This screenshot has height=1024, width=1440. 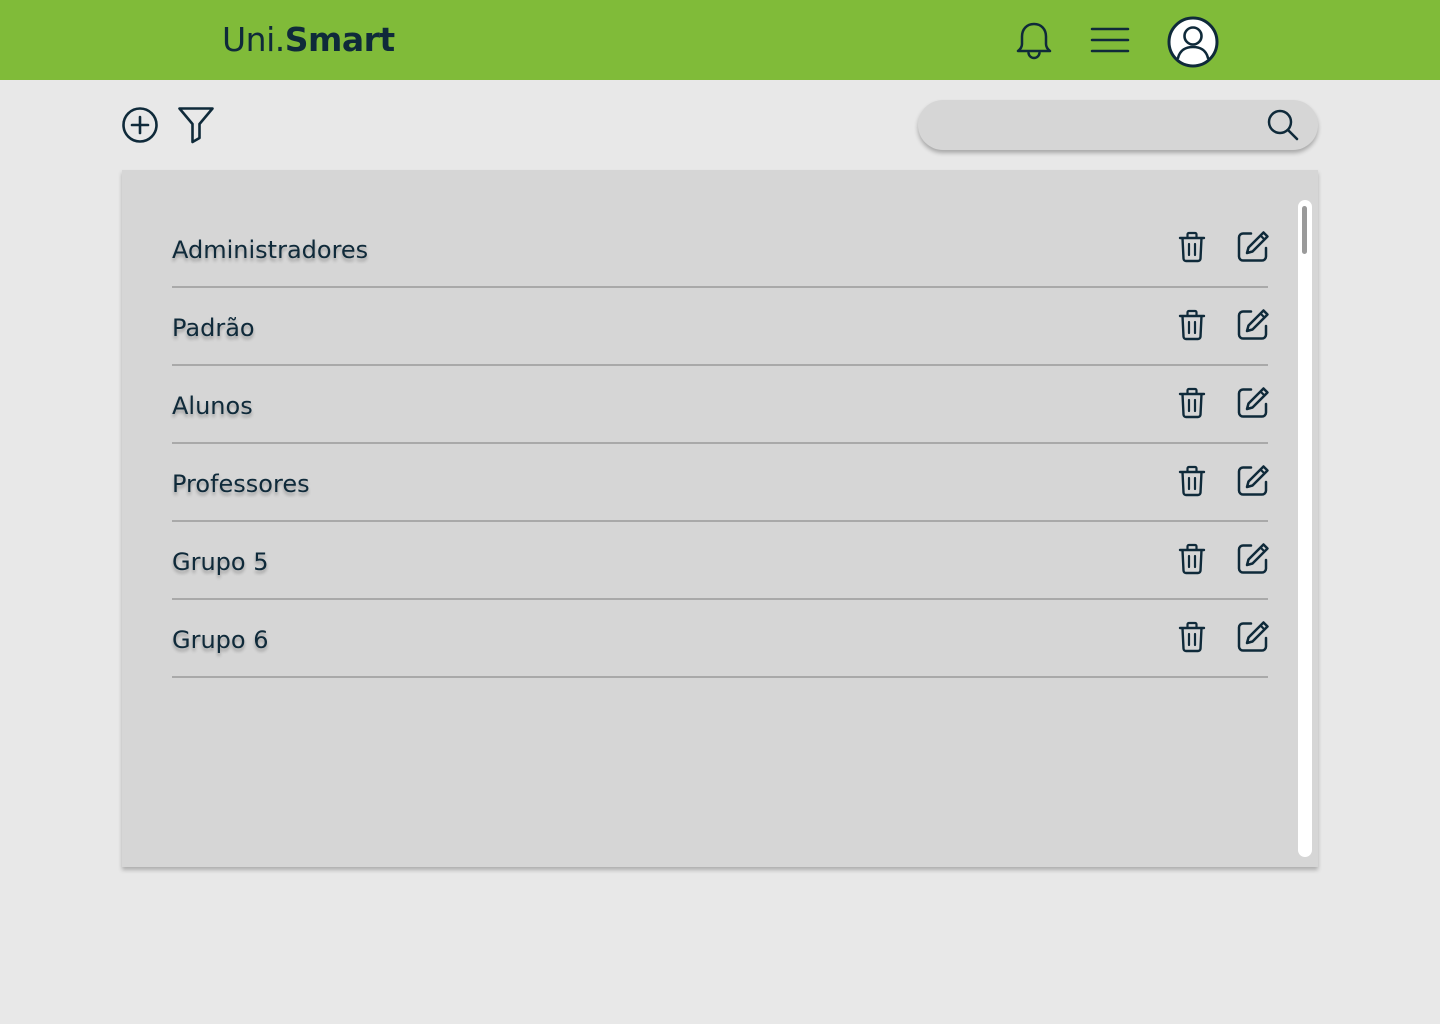 What do you see at coordinates (241, 484) in the screenshot?
I see `list-item-label: Professores` at bounding box center [241, 484].